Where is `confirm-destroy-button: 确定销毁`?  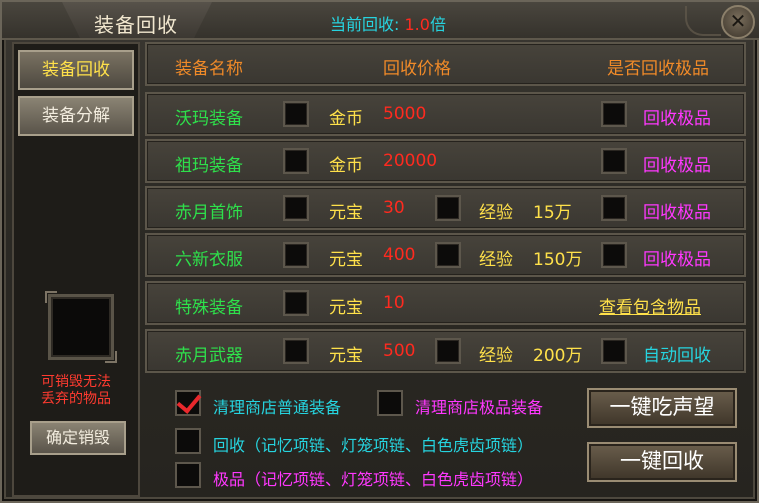
confirm-destroy-button: 确定销毁 is located at coordinates (78, 438).